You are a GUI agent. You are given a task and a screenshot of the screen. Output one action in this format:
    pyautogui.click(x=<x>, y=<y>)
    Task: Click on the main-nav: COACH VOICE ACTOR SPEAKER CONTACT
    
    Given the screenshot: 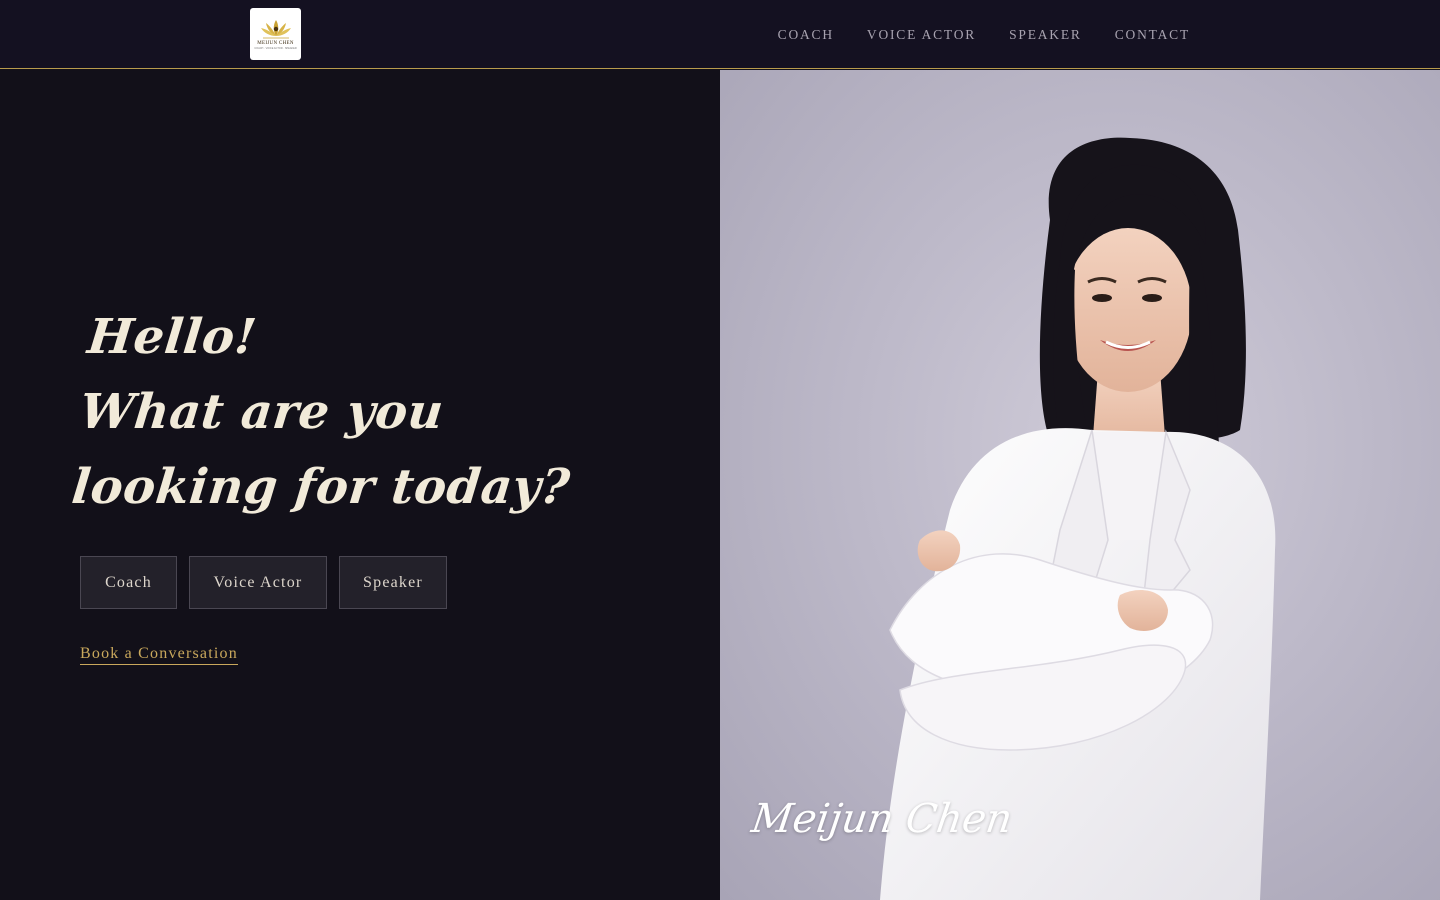 What is the action you would take?
    pyautogui.click(x=984, y=34)
    